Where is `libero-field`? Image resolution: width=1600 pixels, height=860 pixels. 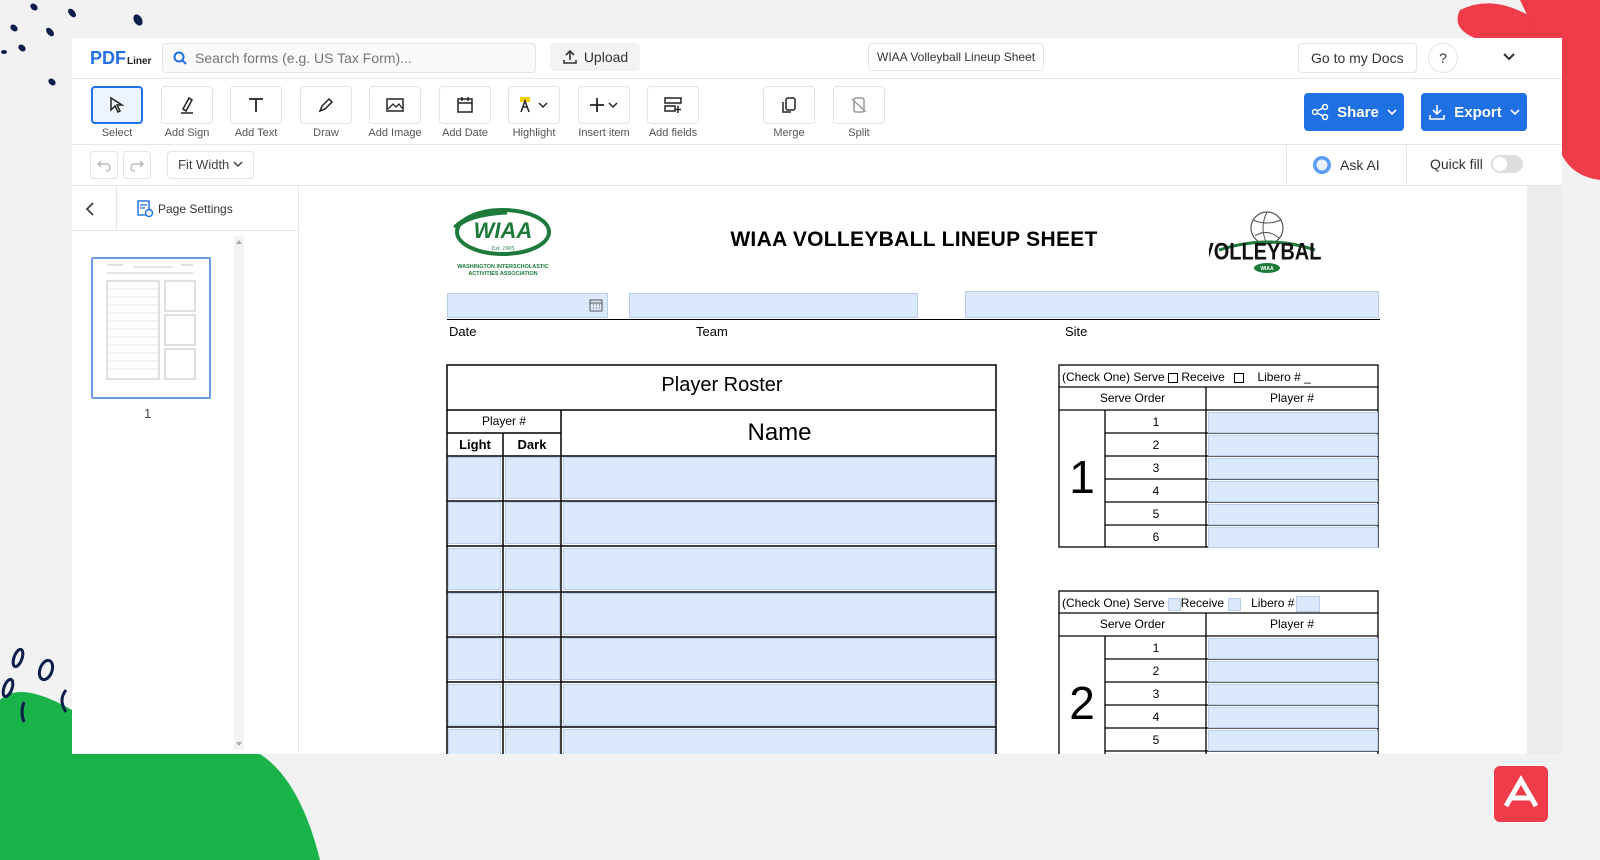
libero-field is located at coordinates (1308, 604).